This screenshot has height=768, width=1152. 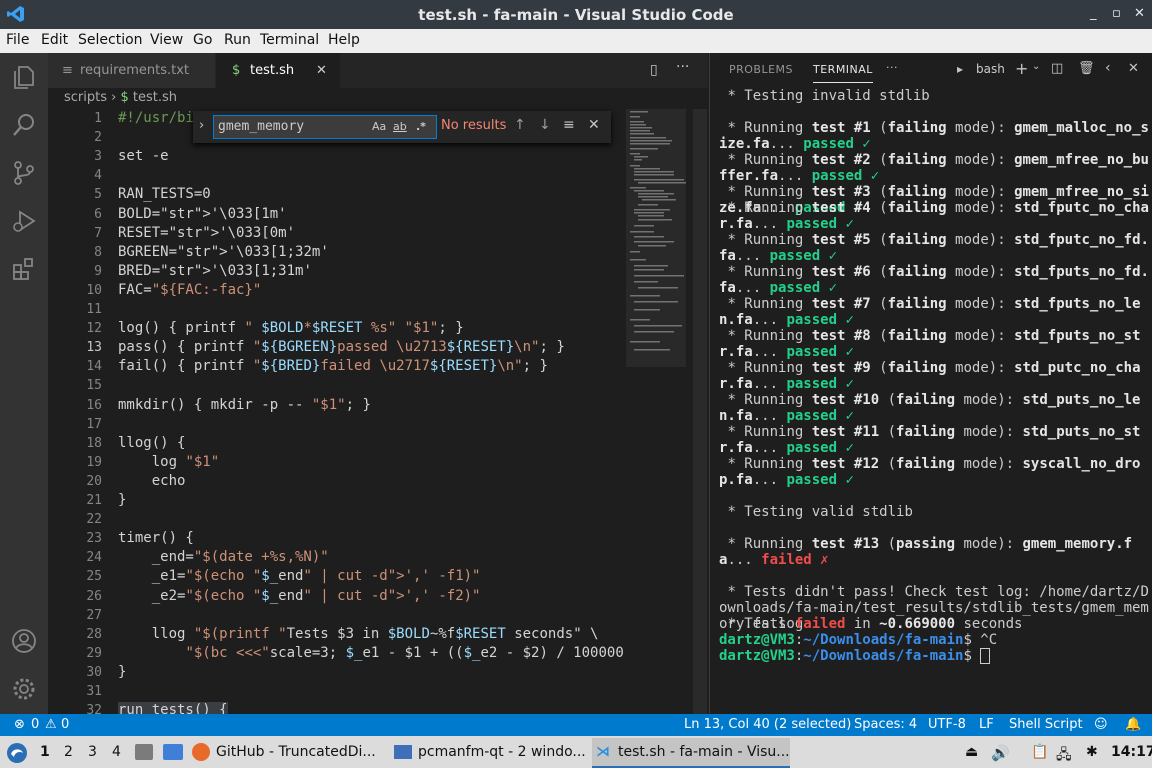 What do you see at coordinates (98, 195) in the screenshot?
I see `line-number: 5` at bounding box center [98, 195].